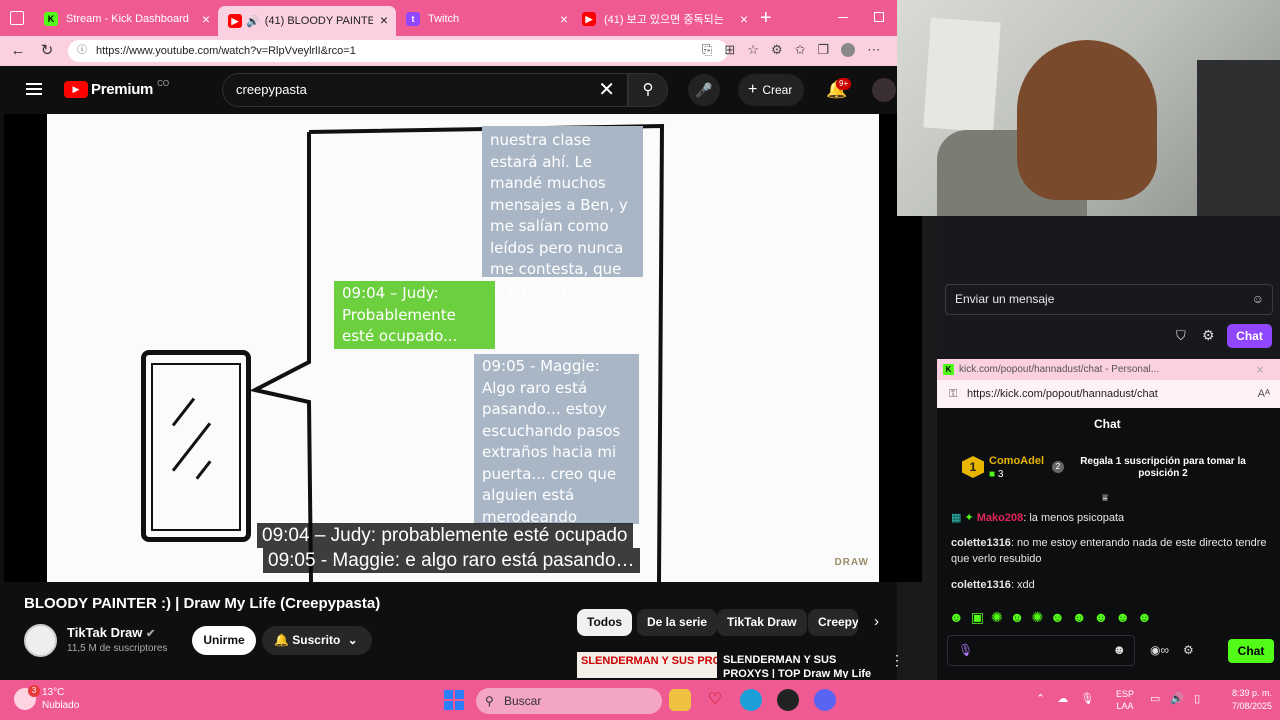  What do you see at coordinates (1109, 299) in the screenshot?
I see `message-input: Enviar un mensaje ☺` at bounding box center [1109, 299].